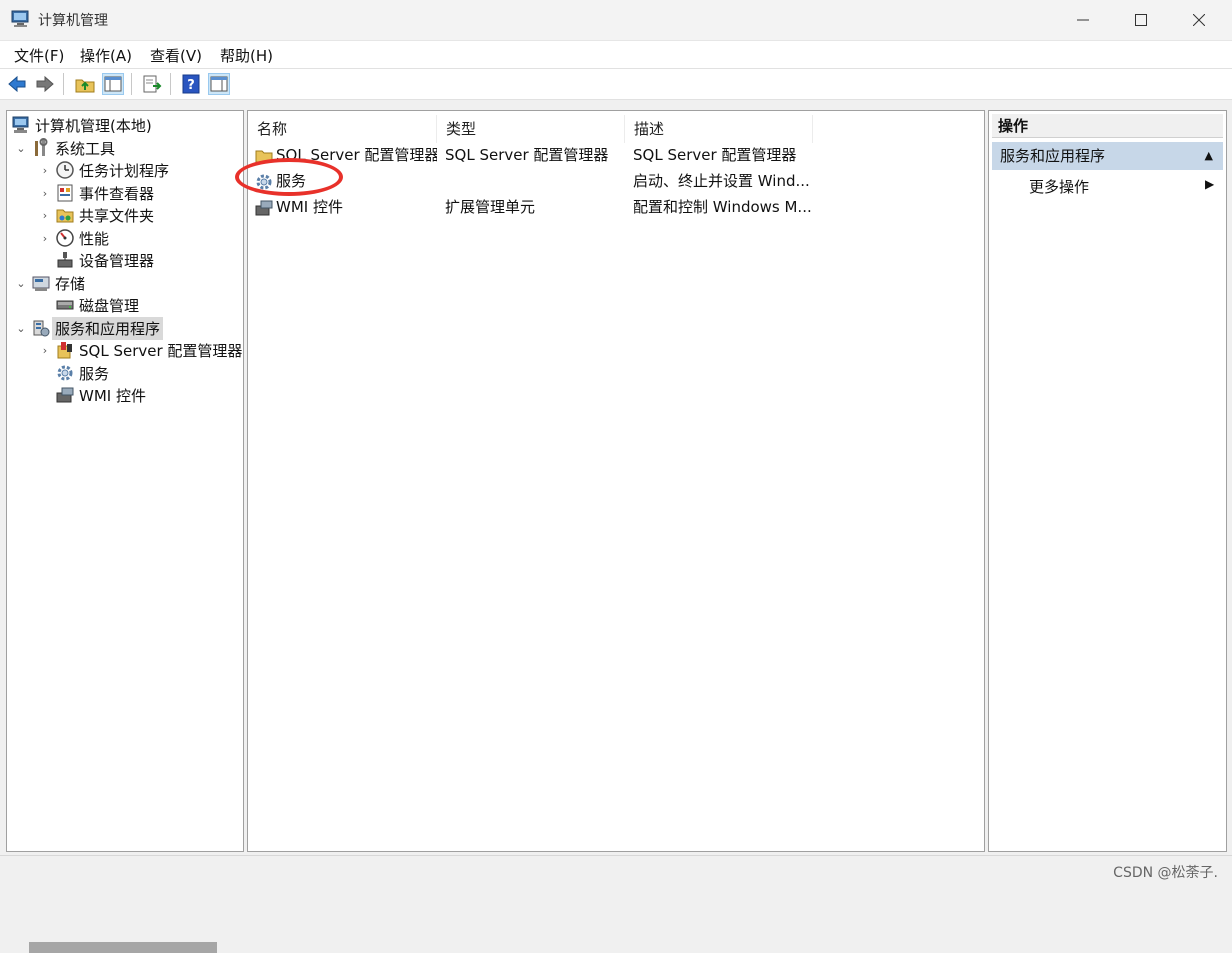 This screenshot has width=1232, height=953. I want to click on more-actions-item: 更多操作, so click(1059, 186).